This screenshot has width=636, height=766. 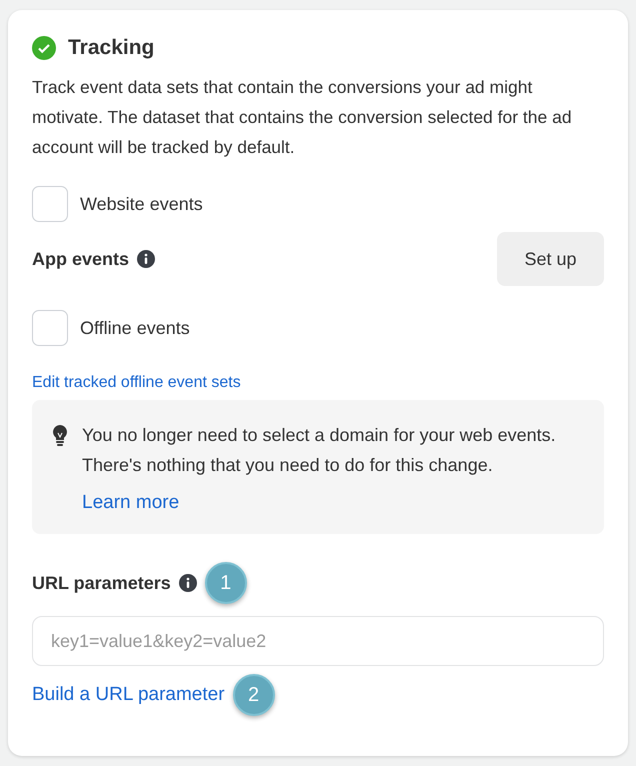 What do you see at coordinates (128, 695) in the screenshot?
I see `build-url-parameter-link: Build a URL parameter` at bounding box center [128, 695].